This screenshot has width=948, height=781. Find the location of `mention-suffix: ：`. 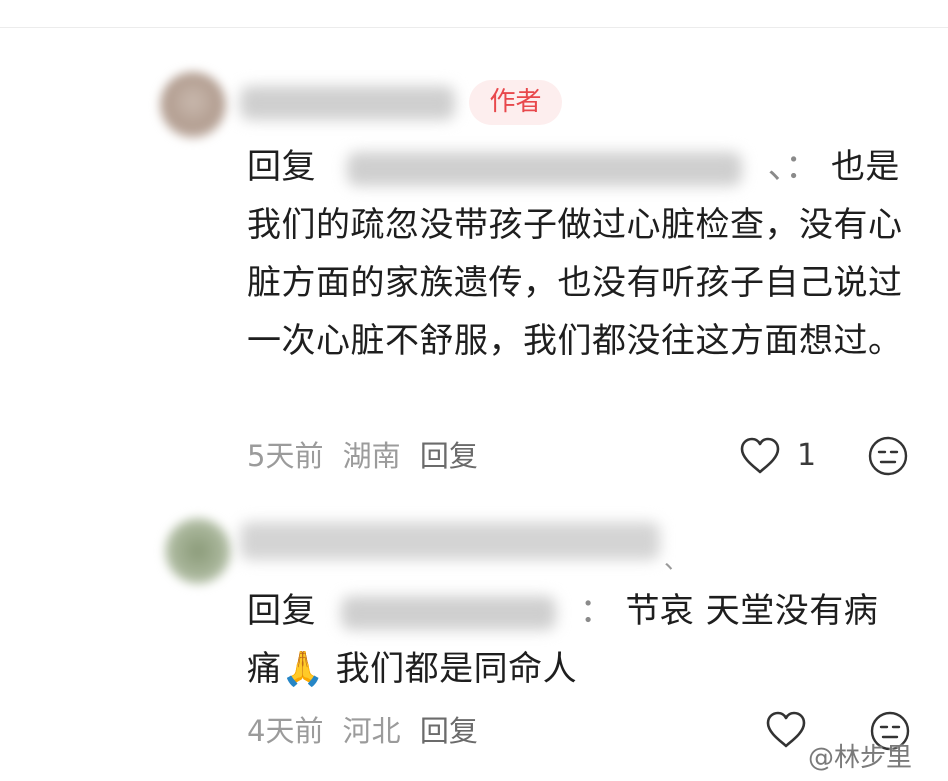

mention-suffix: ： is located at coordinates (597, 611).